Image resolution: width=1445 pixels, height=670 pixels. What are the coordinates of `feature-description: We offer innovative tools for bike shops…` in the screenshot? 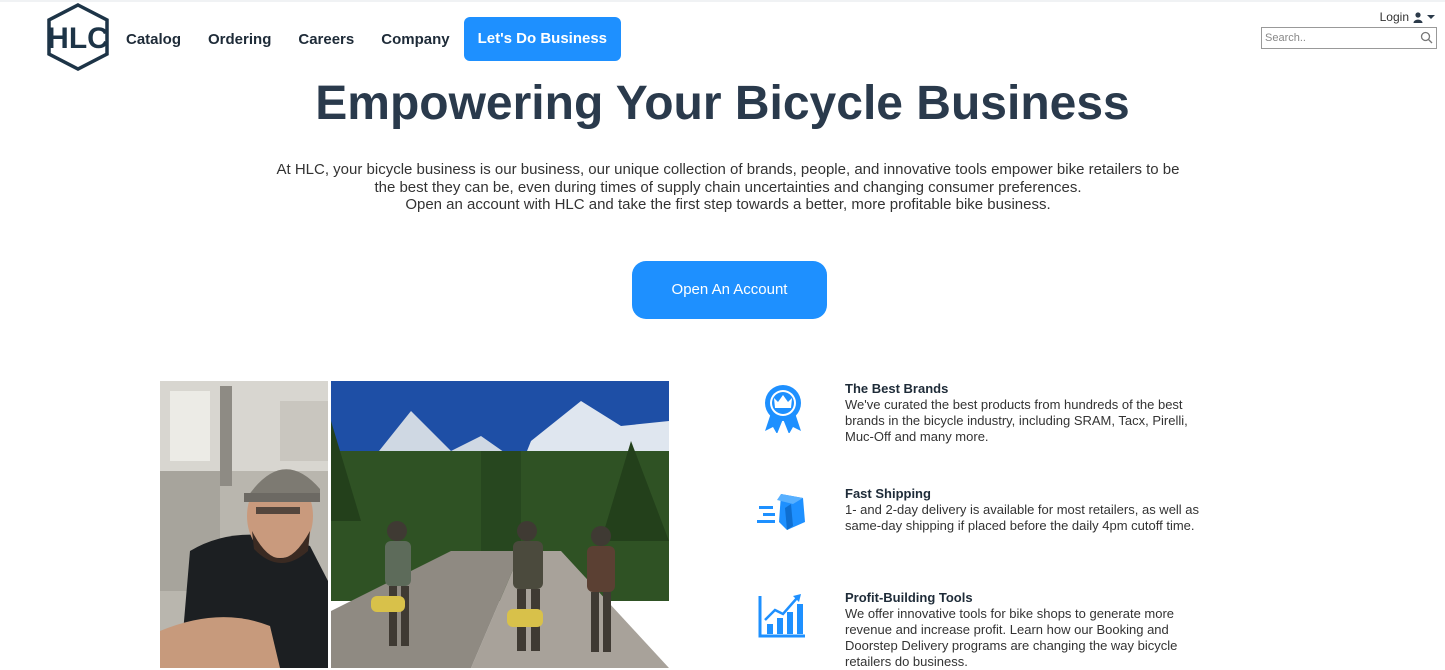 It's located at (1011, 637).